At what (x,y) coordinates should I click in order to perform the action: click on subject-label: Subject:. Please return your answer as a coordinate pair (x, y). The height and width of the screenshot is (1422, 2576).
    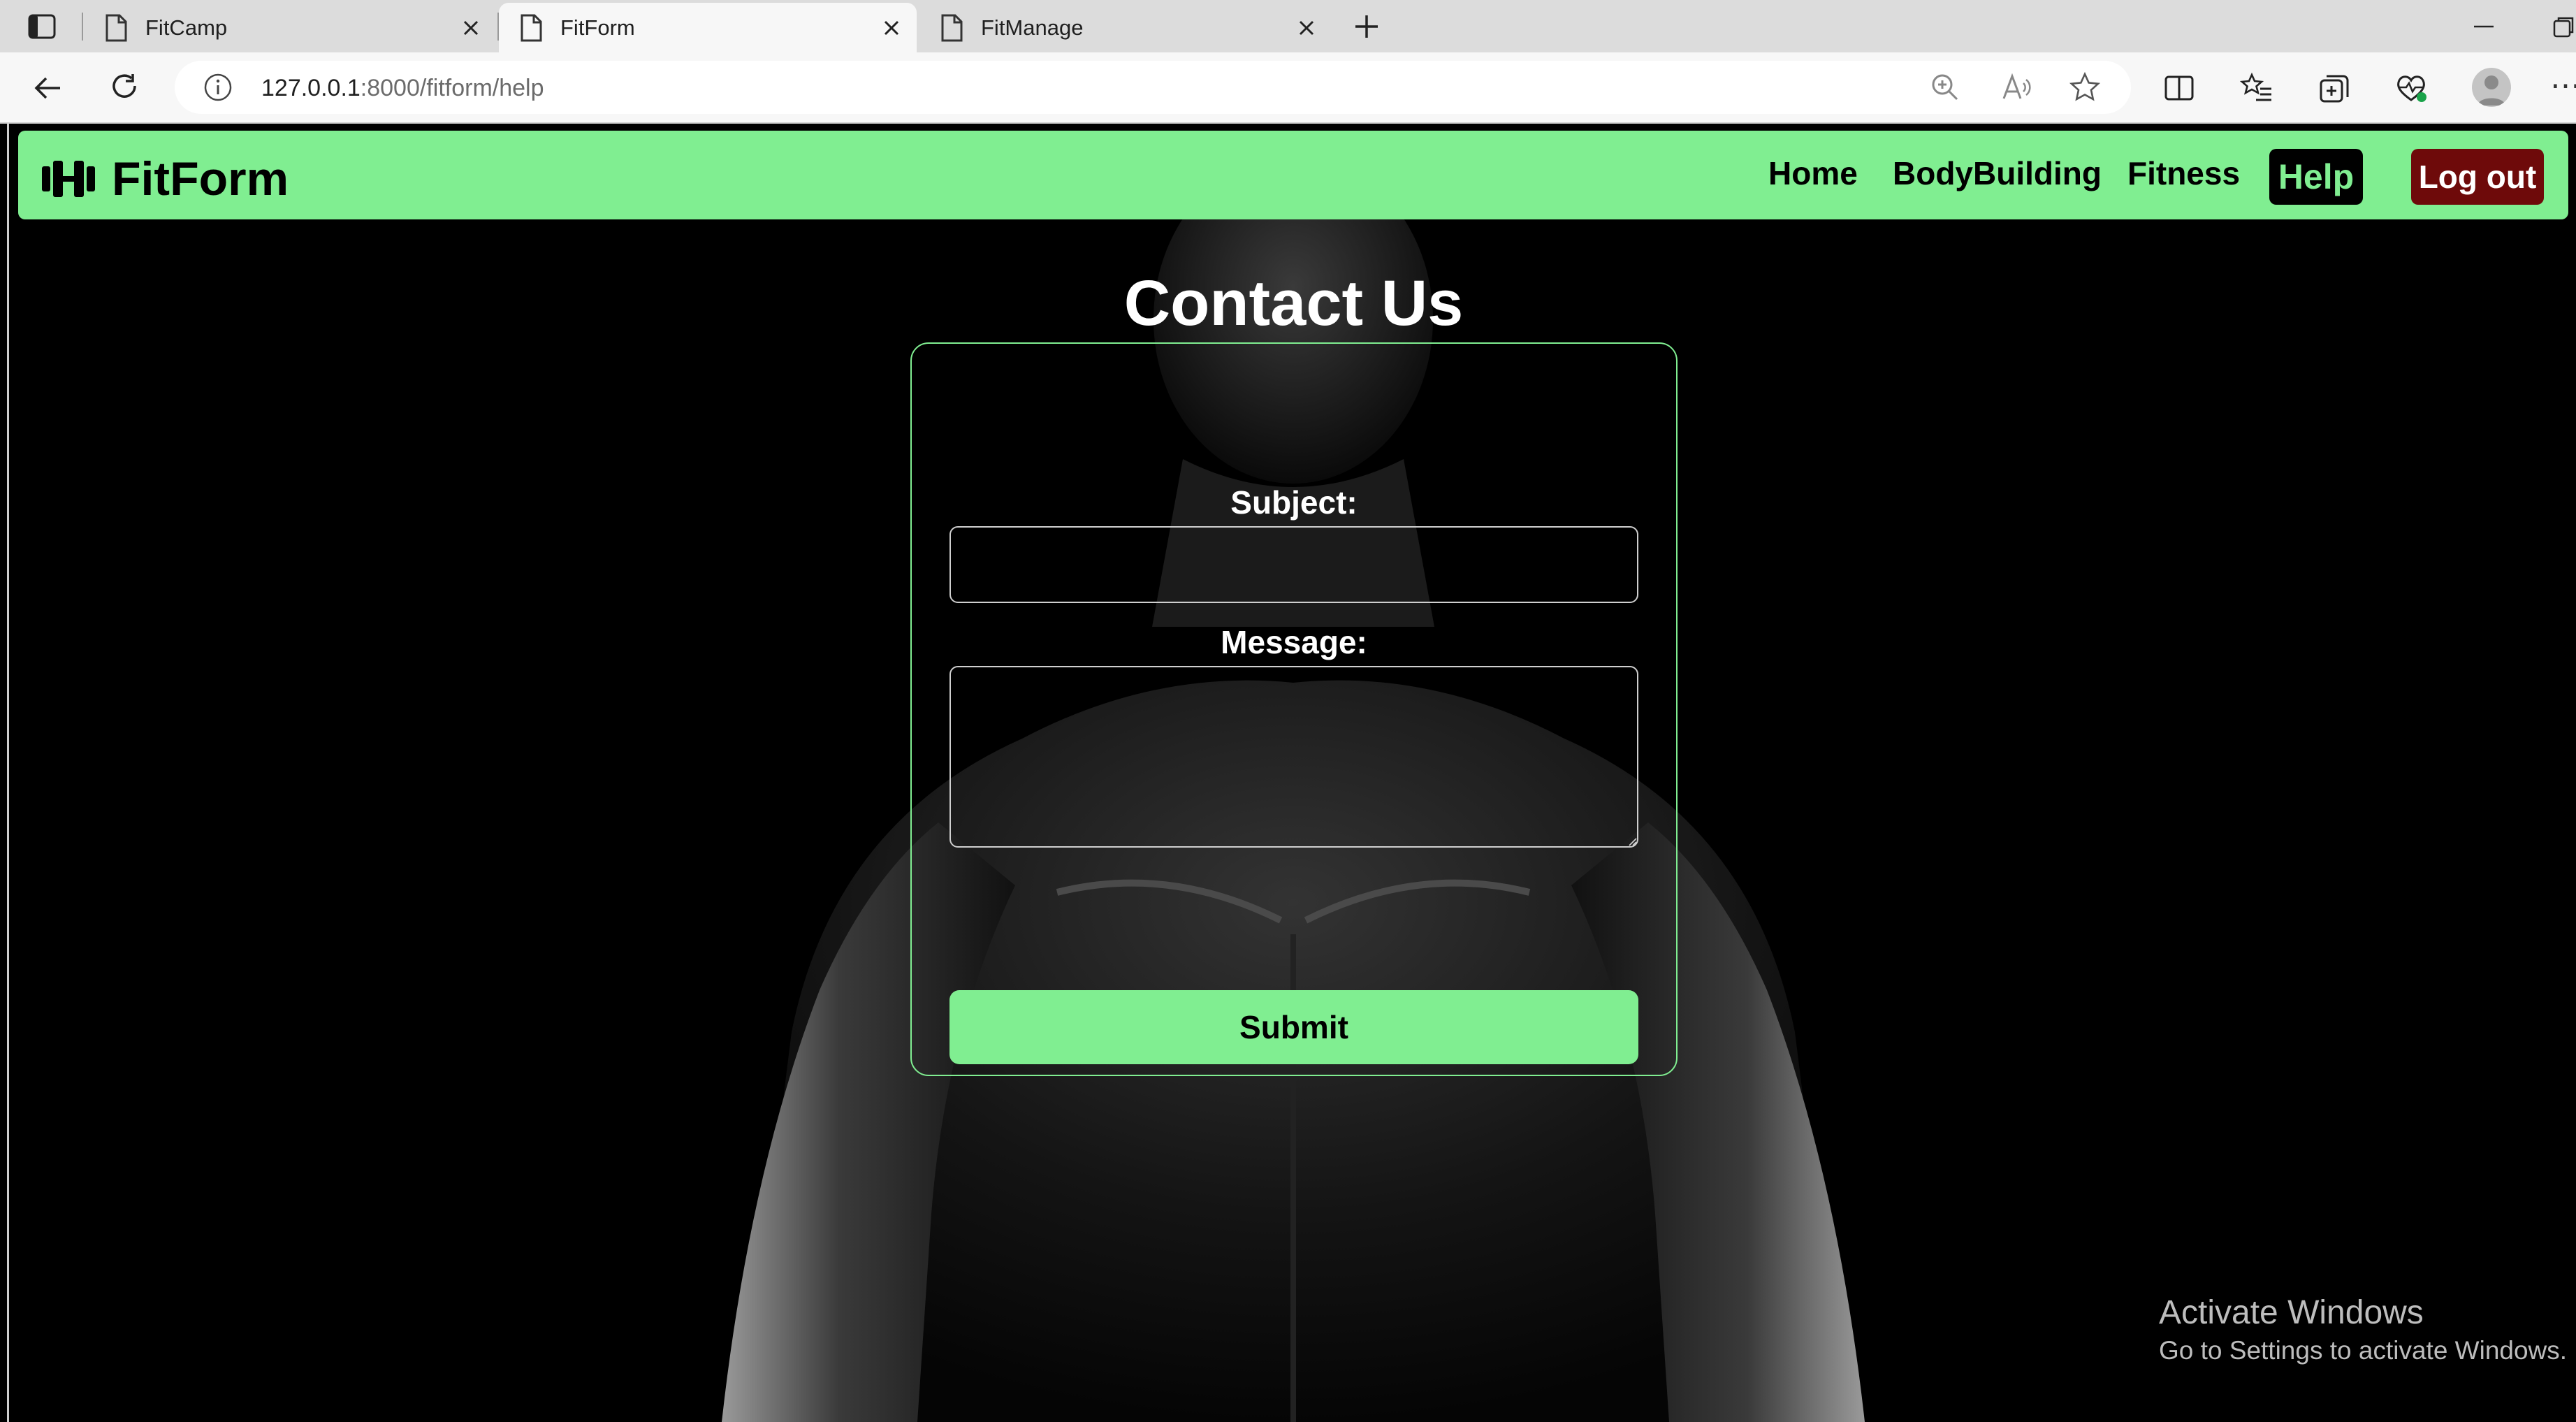
    Looking at the image, I should click on (1294, 503).